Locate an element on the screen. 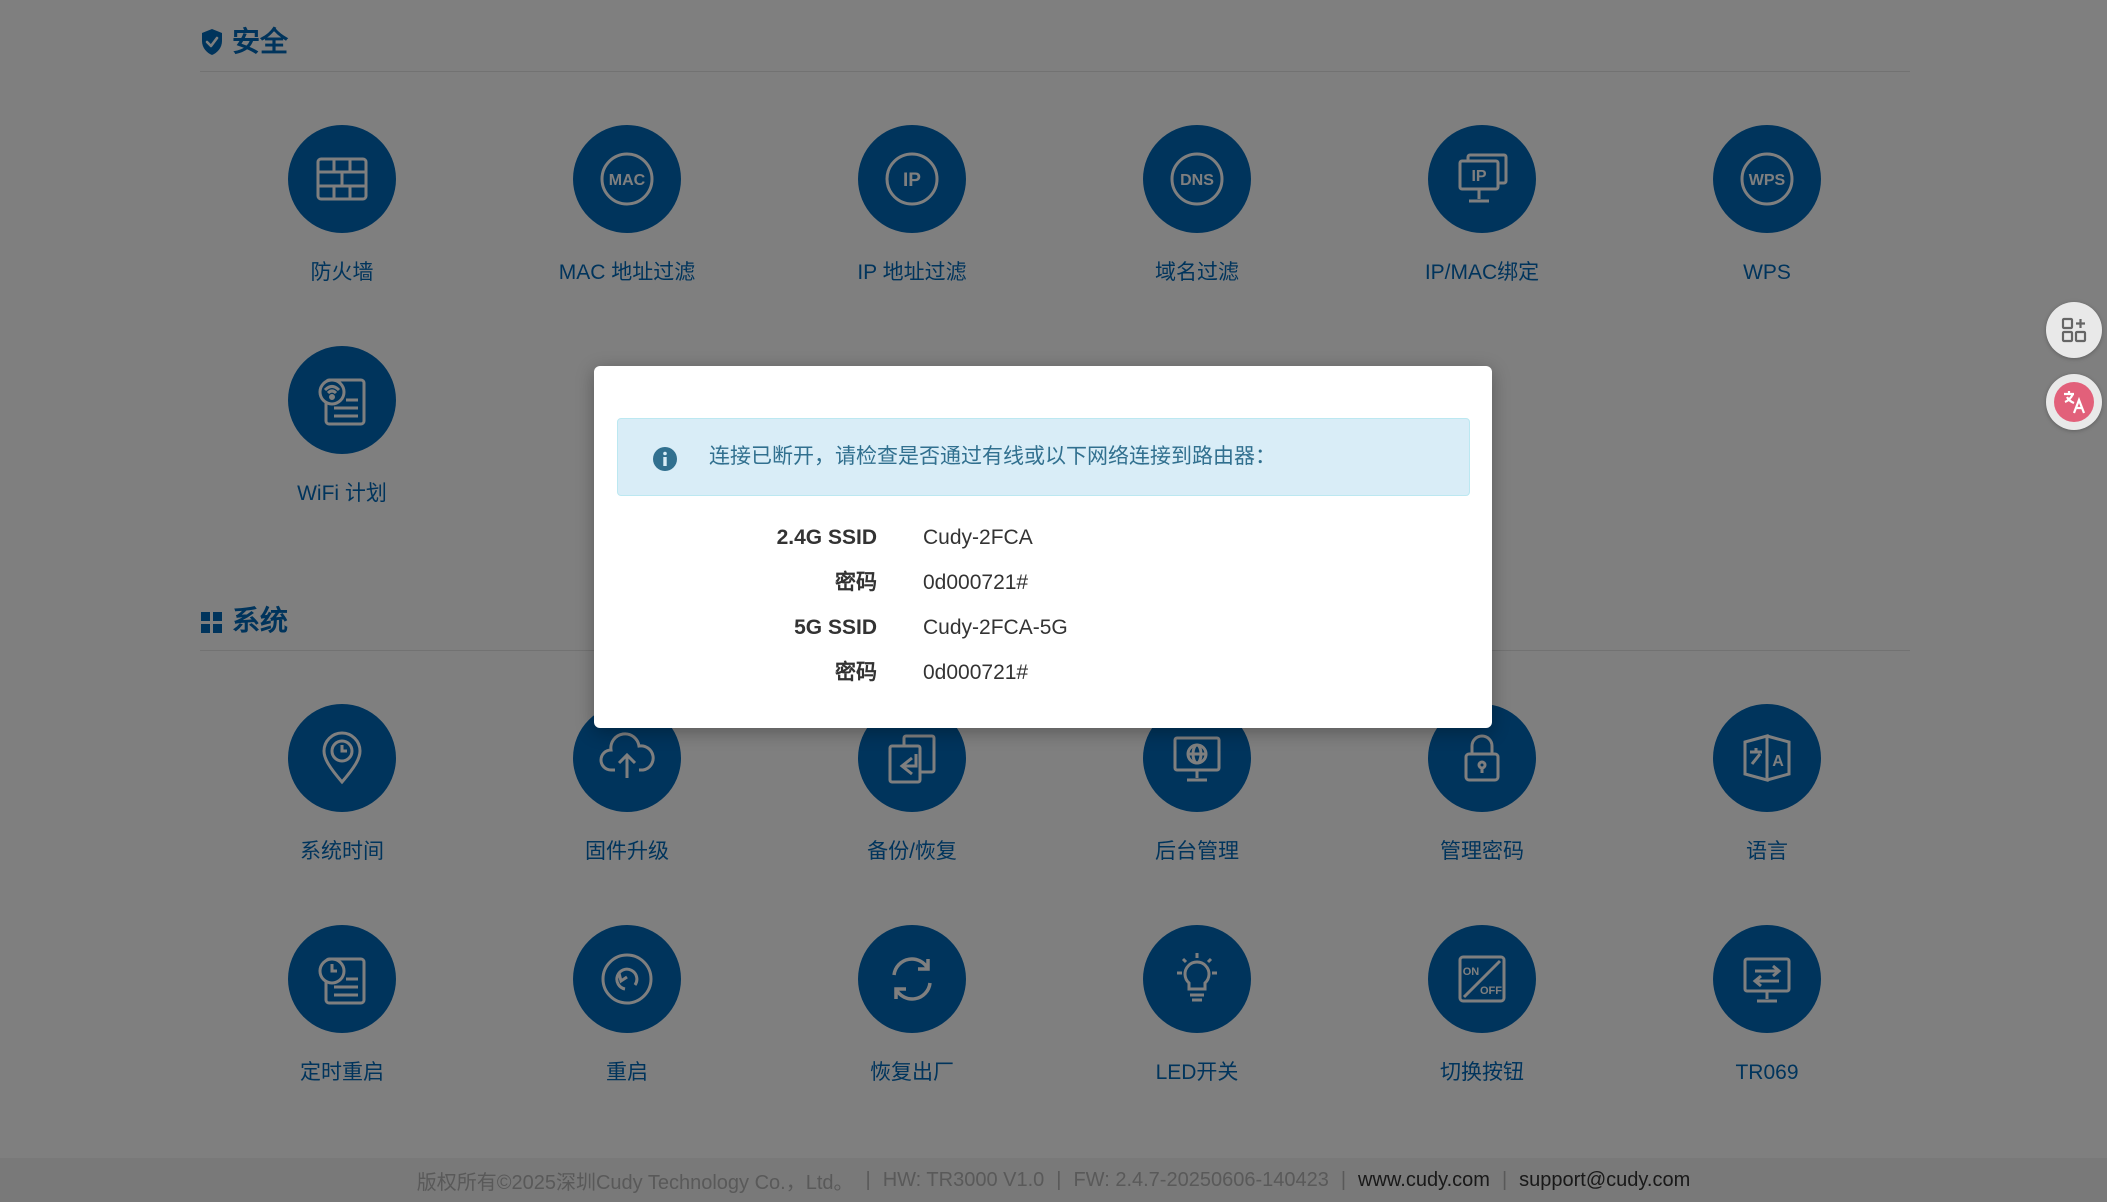 This screenshot has height=1202, width=2107. alert-message: 连接已断开，请检查是否通过有线或以下网络连接到路由器： is located at coordinates (992, 456).